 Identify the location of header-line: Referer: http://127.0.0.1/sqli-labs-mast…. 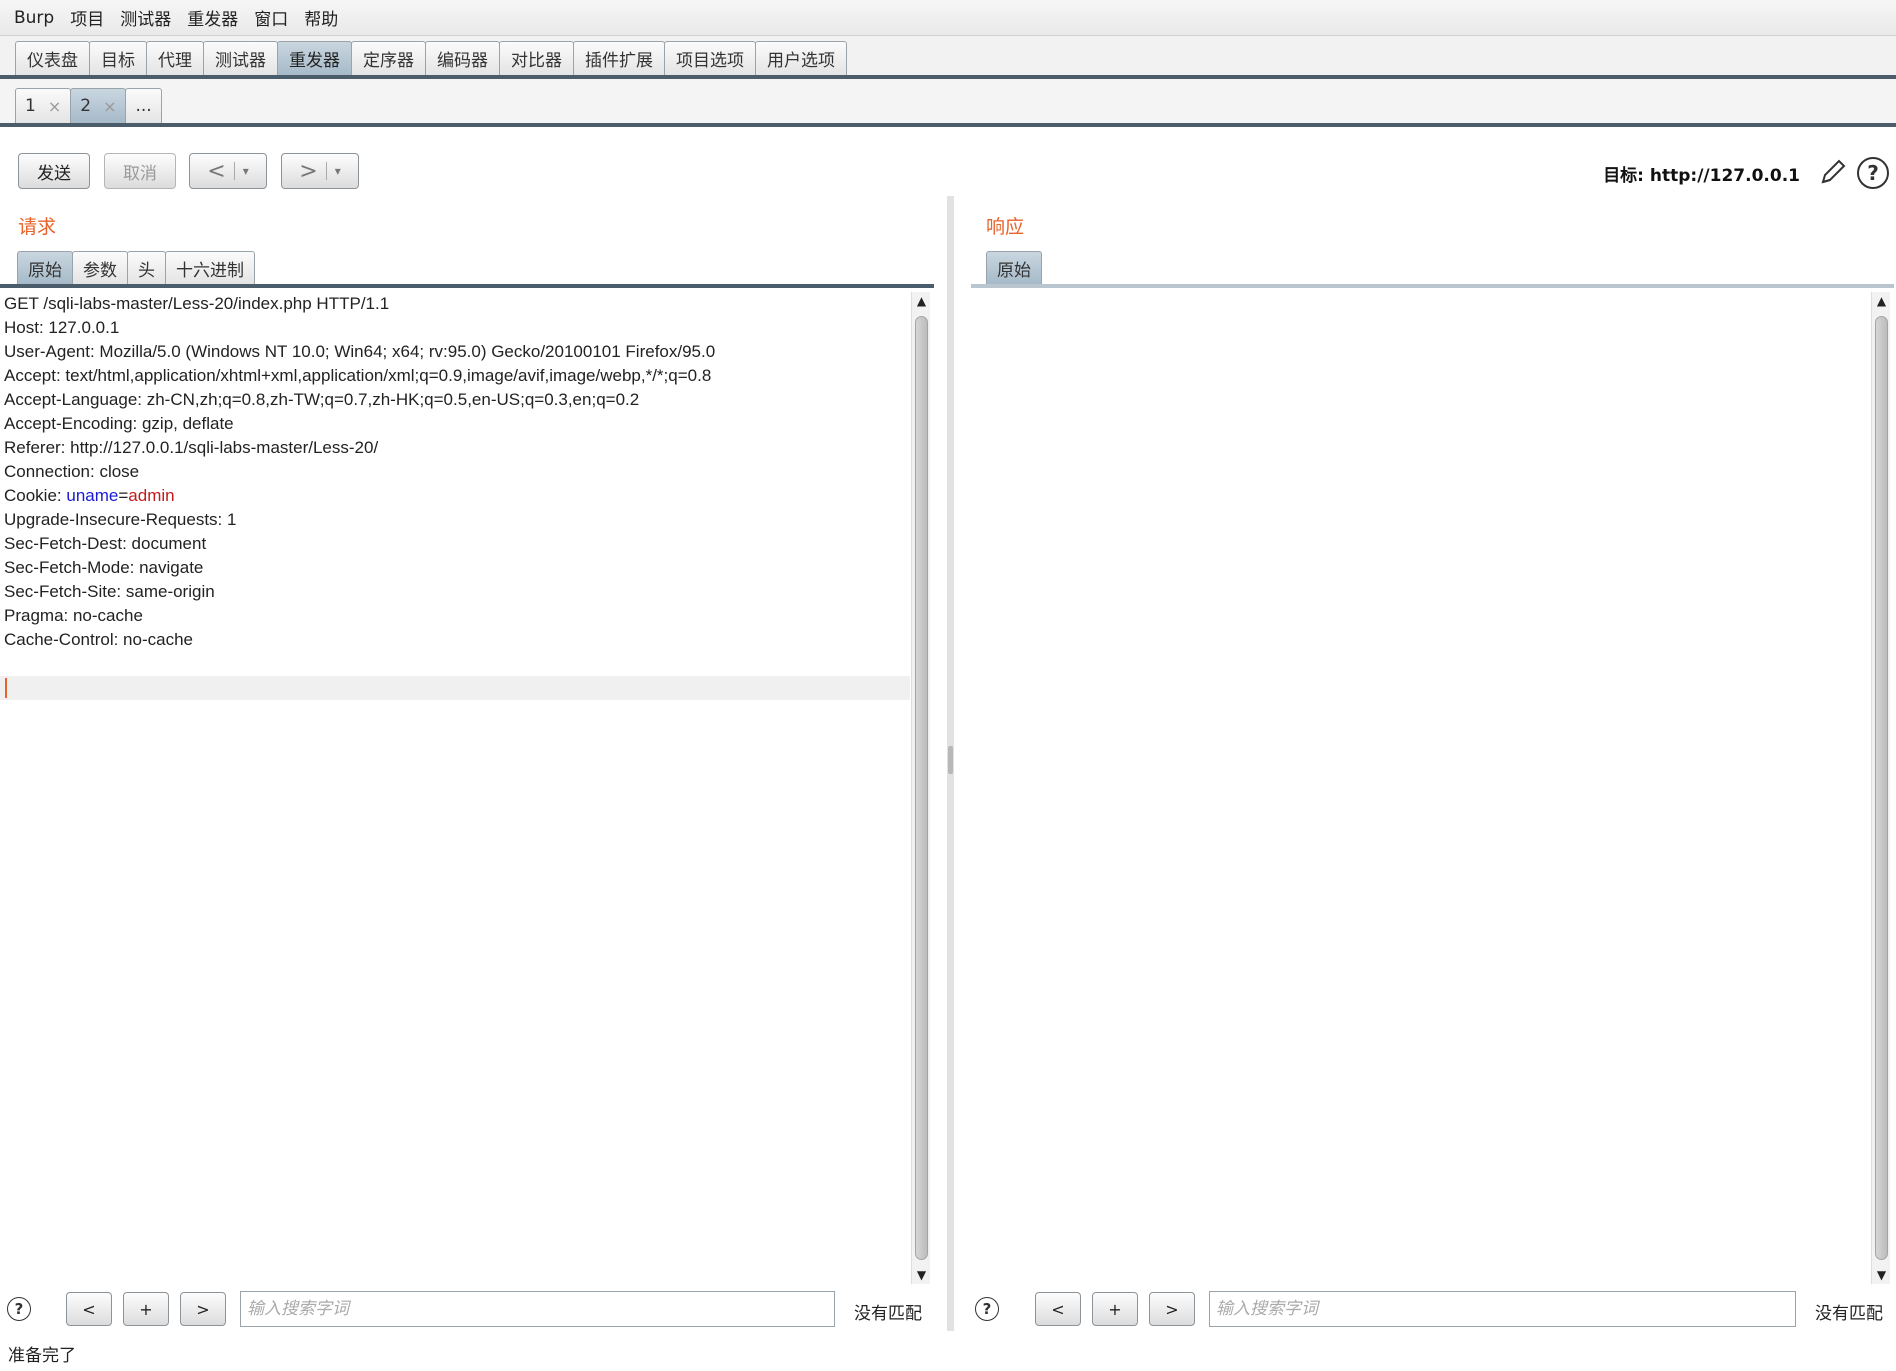
(191, 447).